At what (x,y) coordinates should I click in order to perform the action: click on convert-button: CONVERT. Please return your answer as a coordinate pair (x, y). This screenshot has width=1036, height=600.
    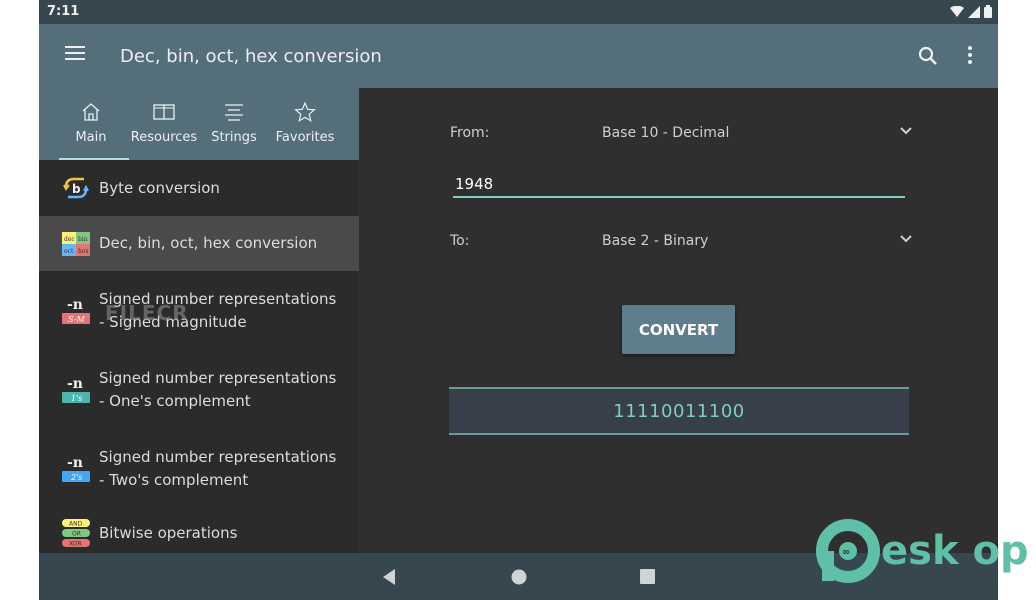
    Looking at the image, I should click on (678, 329).